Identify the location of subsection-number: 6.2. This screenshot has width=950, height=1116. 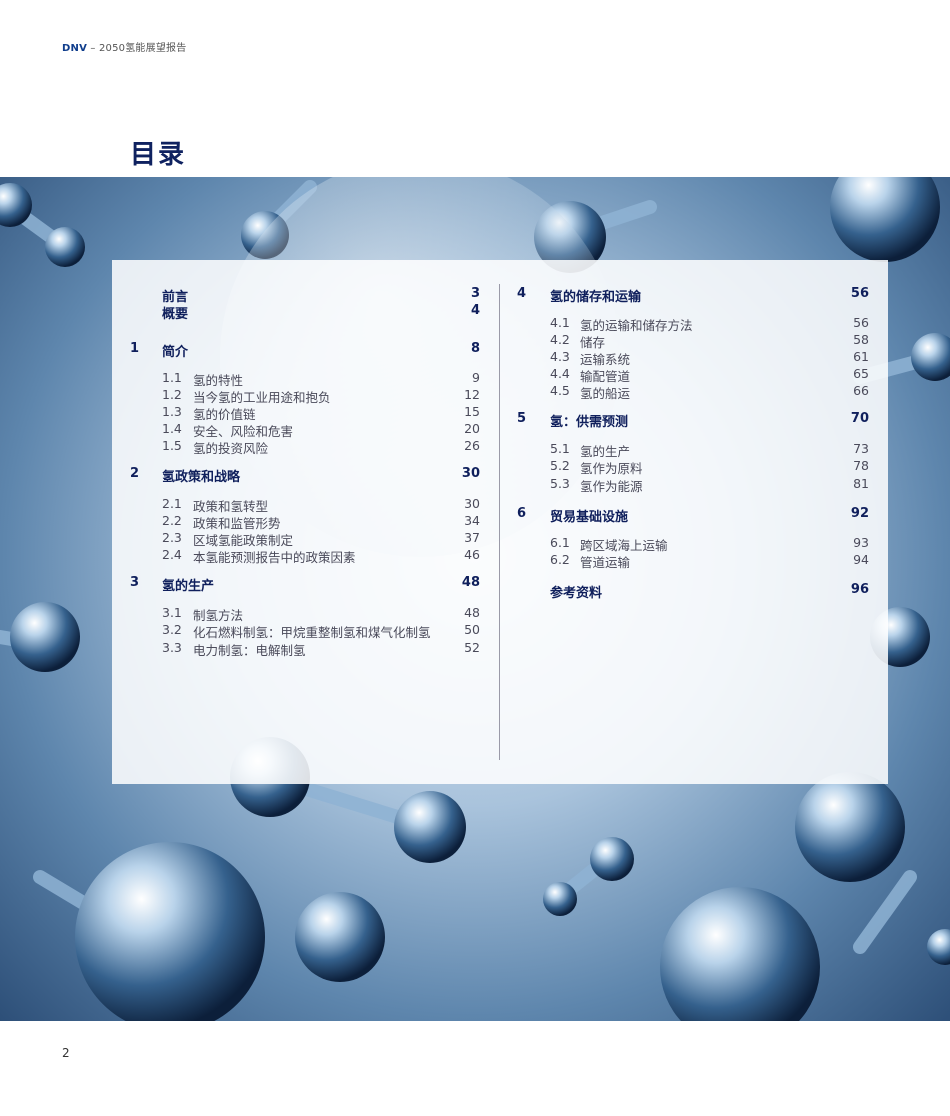
(560, 559).